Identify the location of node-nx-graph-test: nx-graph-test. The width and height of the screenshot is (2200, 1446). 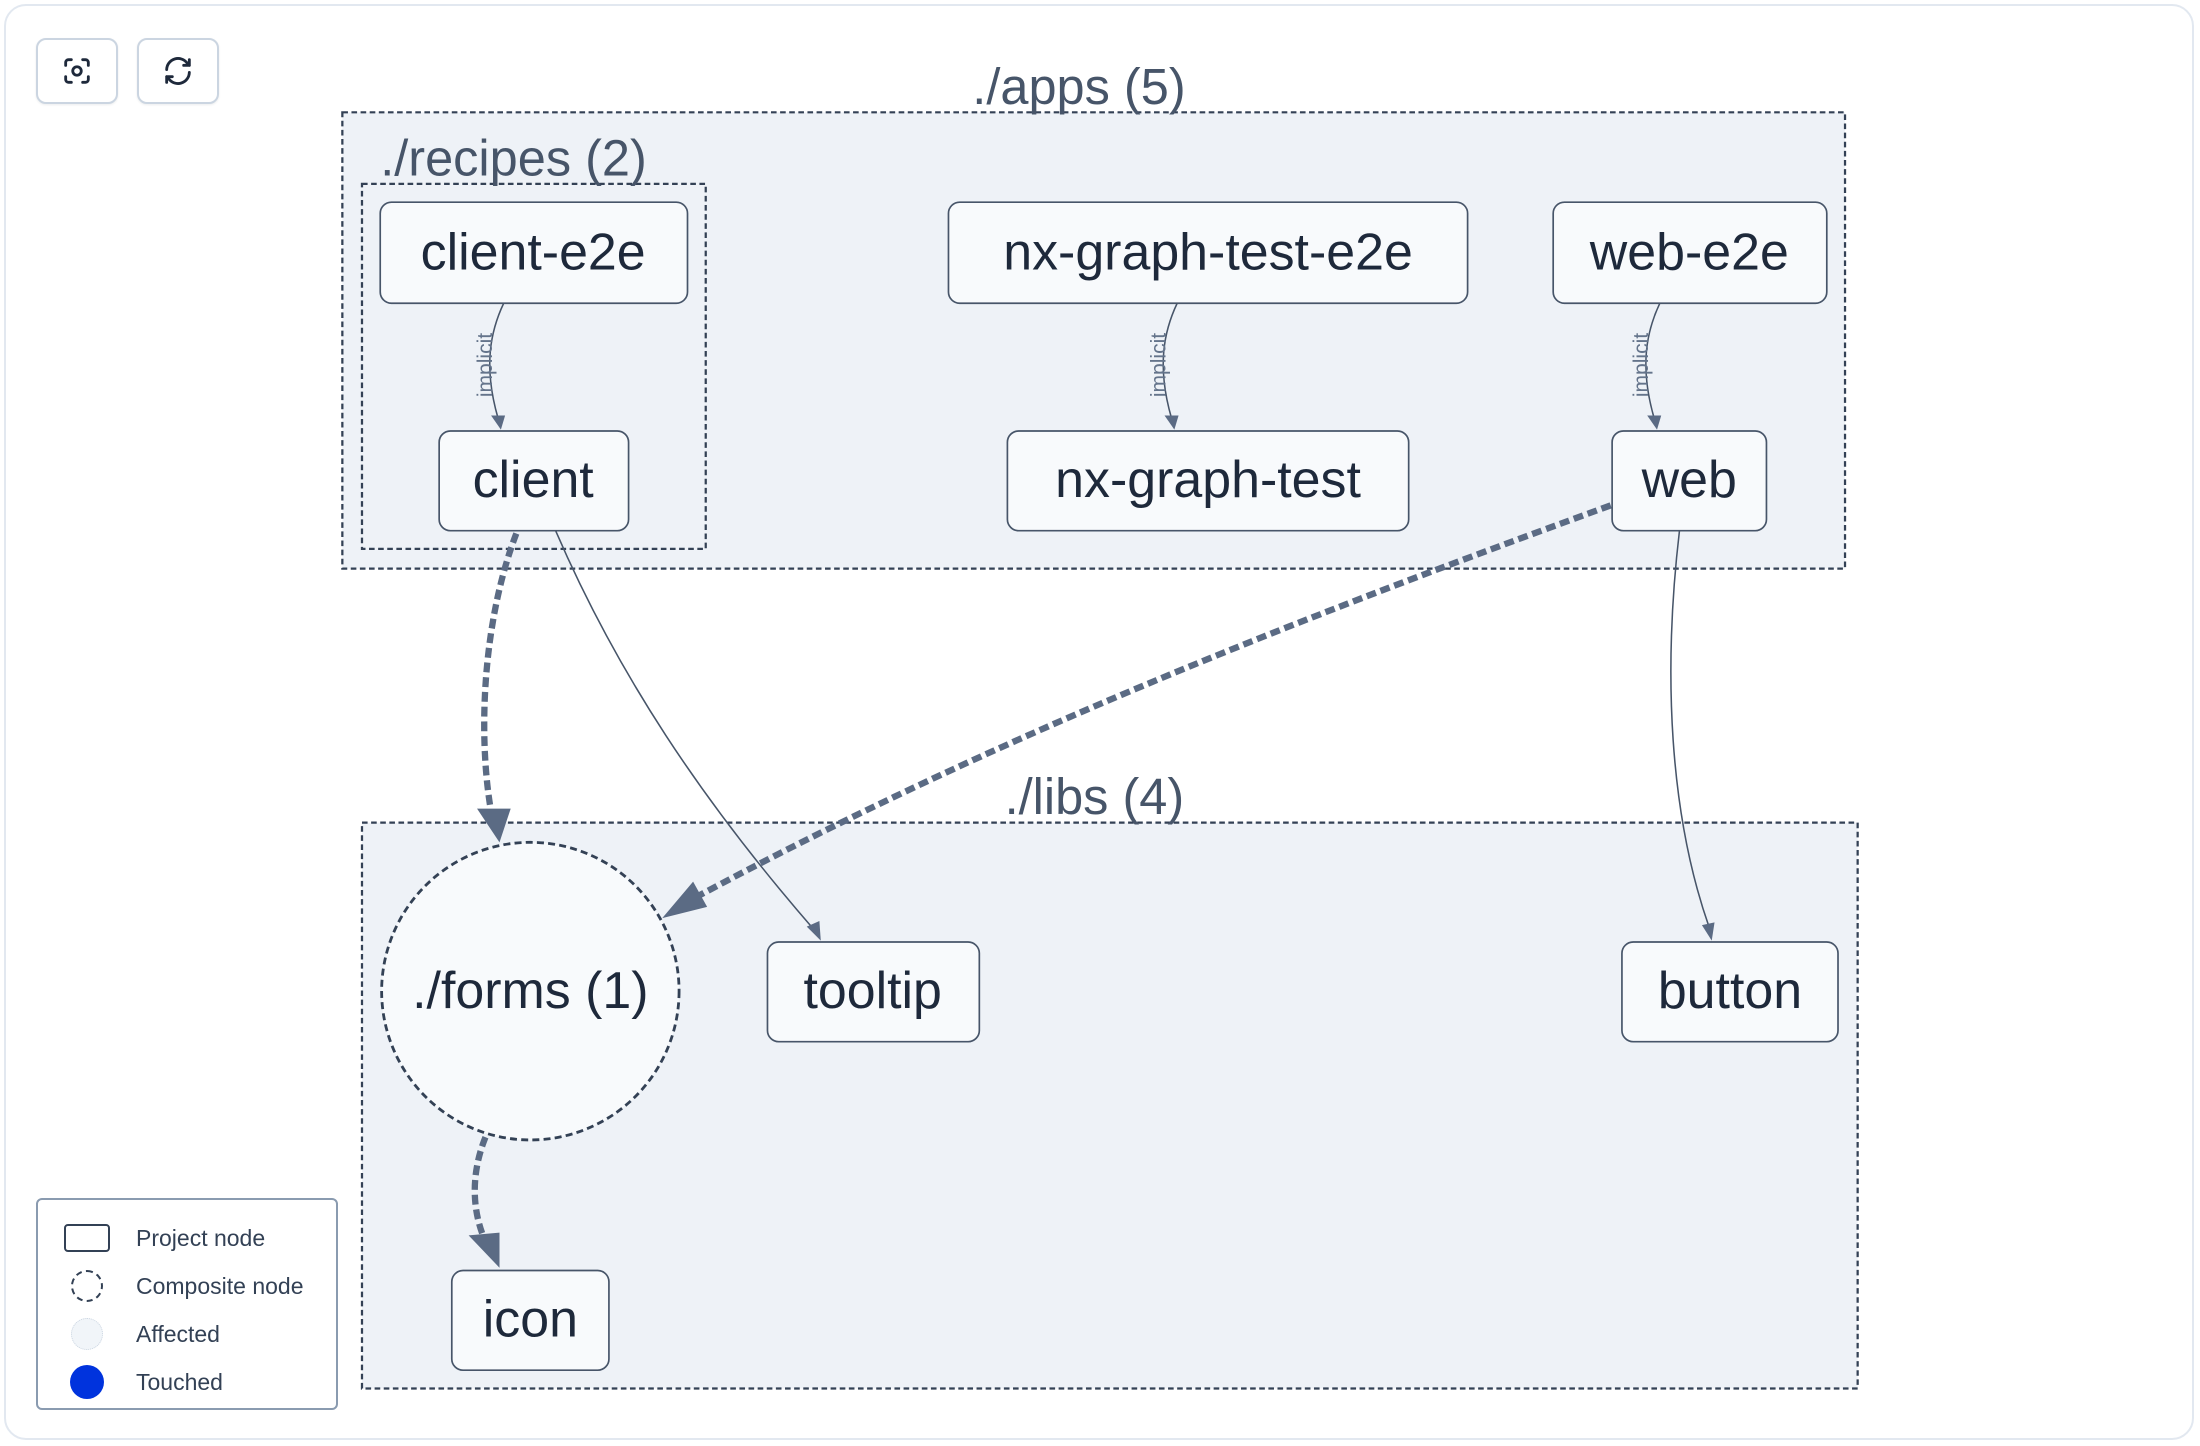
(1208, 481).